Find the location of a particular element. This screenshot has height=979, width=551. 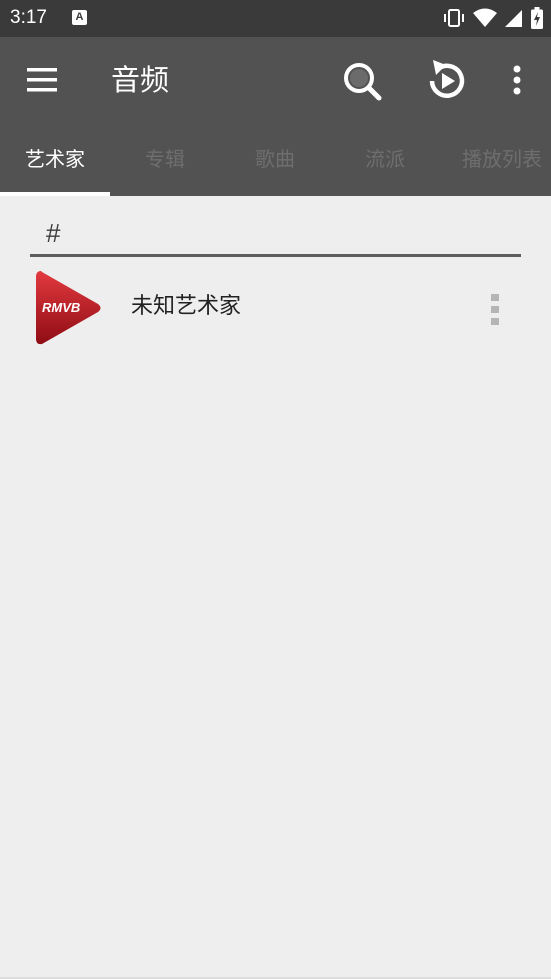

section-header: # is located at coordinates (275, 234).